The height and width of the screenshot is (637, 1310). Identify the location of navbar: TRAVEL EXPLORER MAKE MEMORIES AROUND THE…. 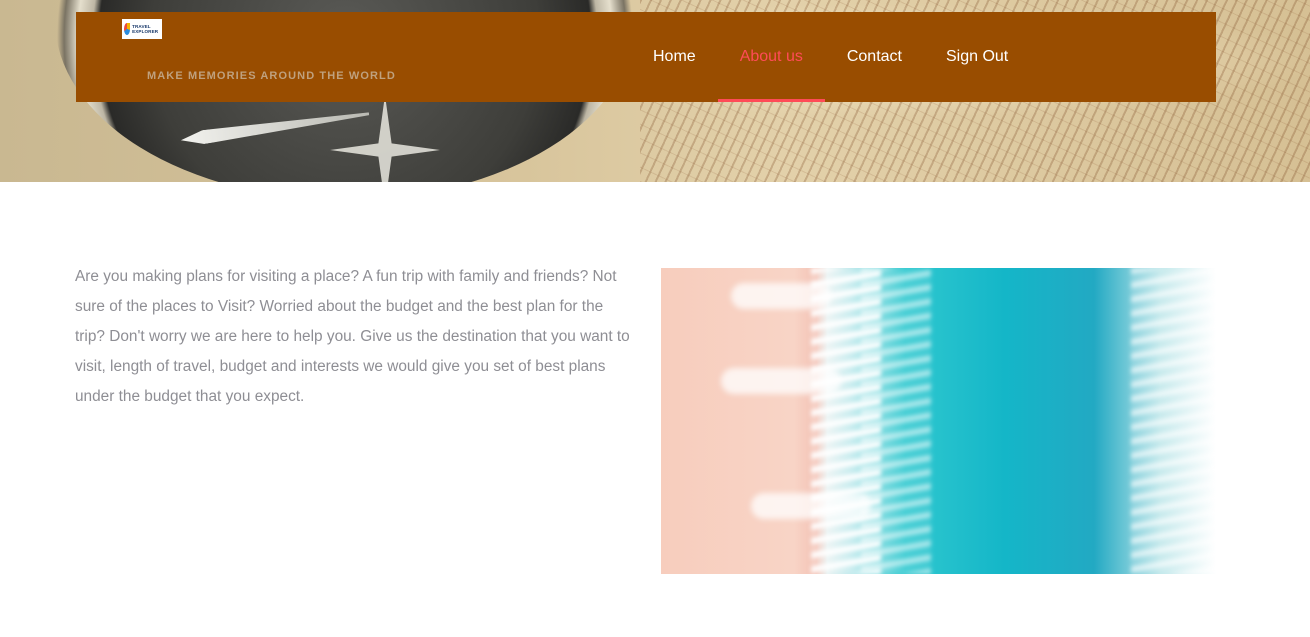
(646, 57).